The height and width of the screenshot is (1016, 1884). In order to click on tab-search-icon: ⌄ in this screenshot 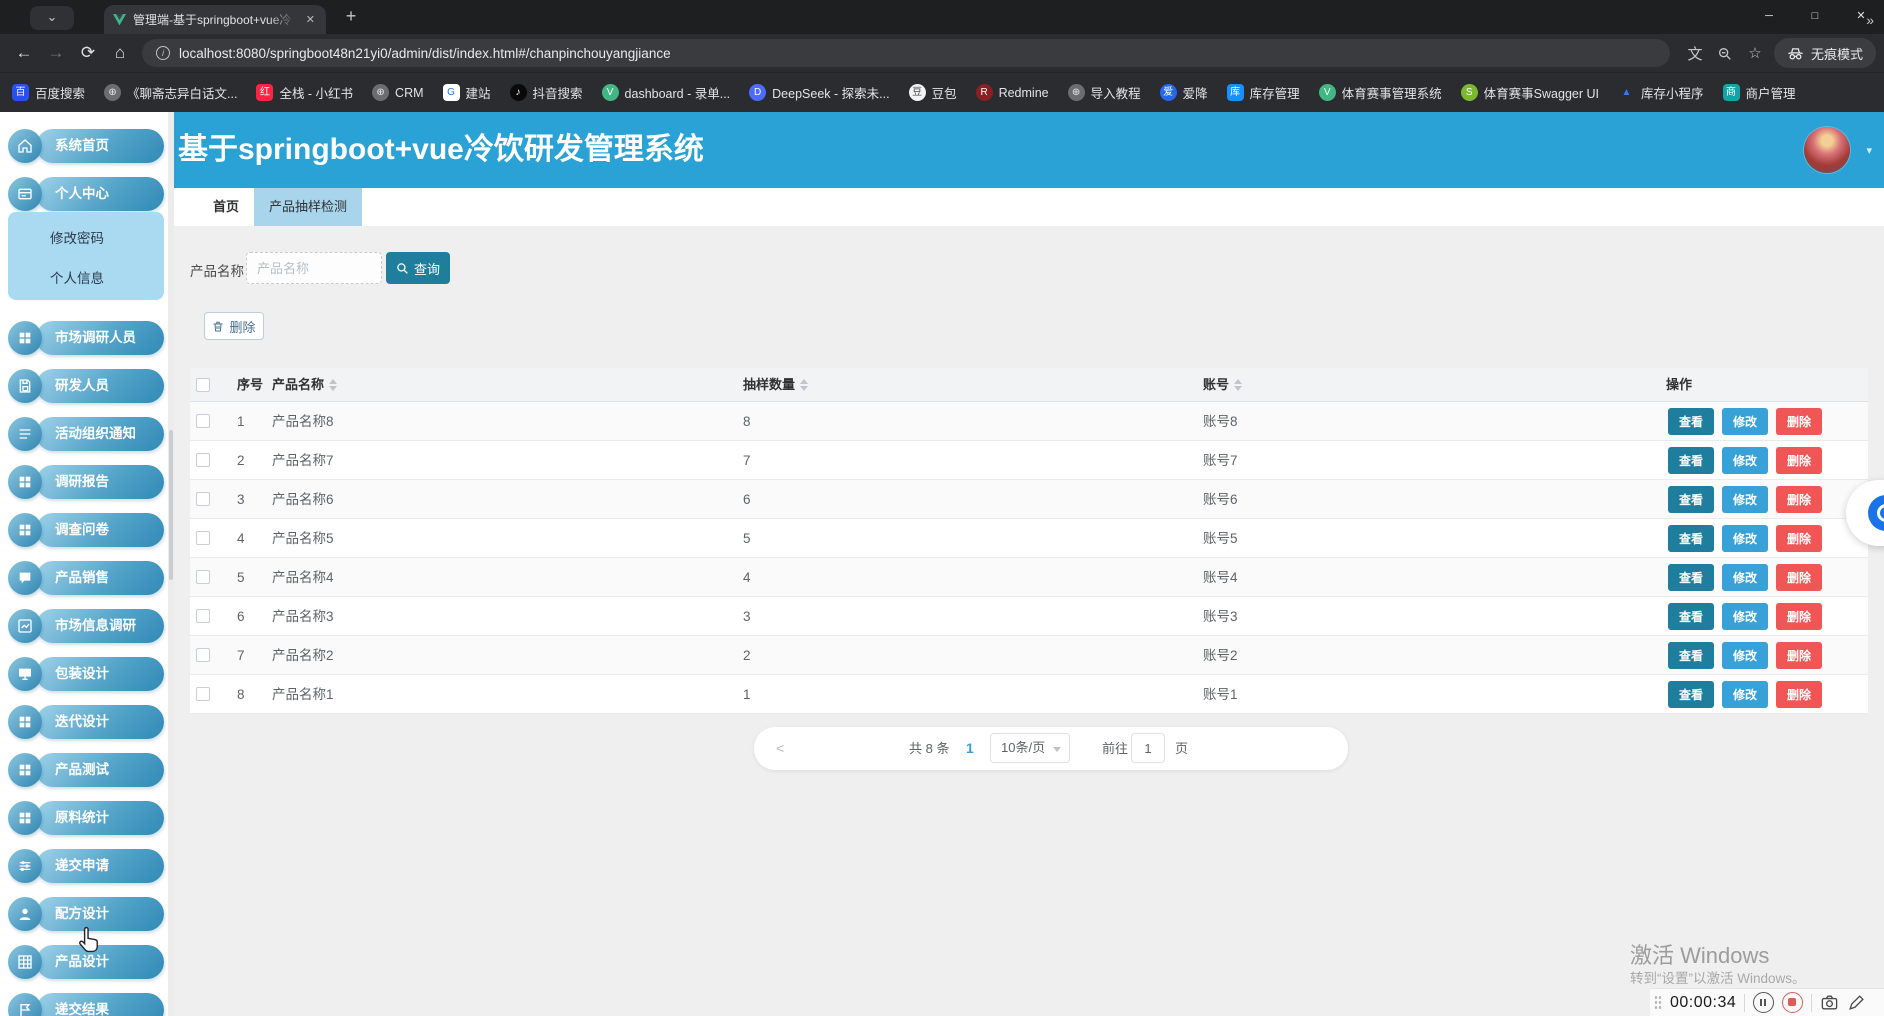, I will do `click(52, 18)`.